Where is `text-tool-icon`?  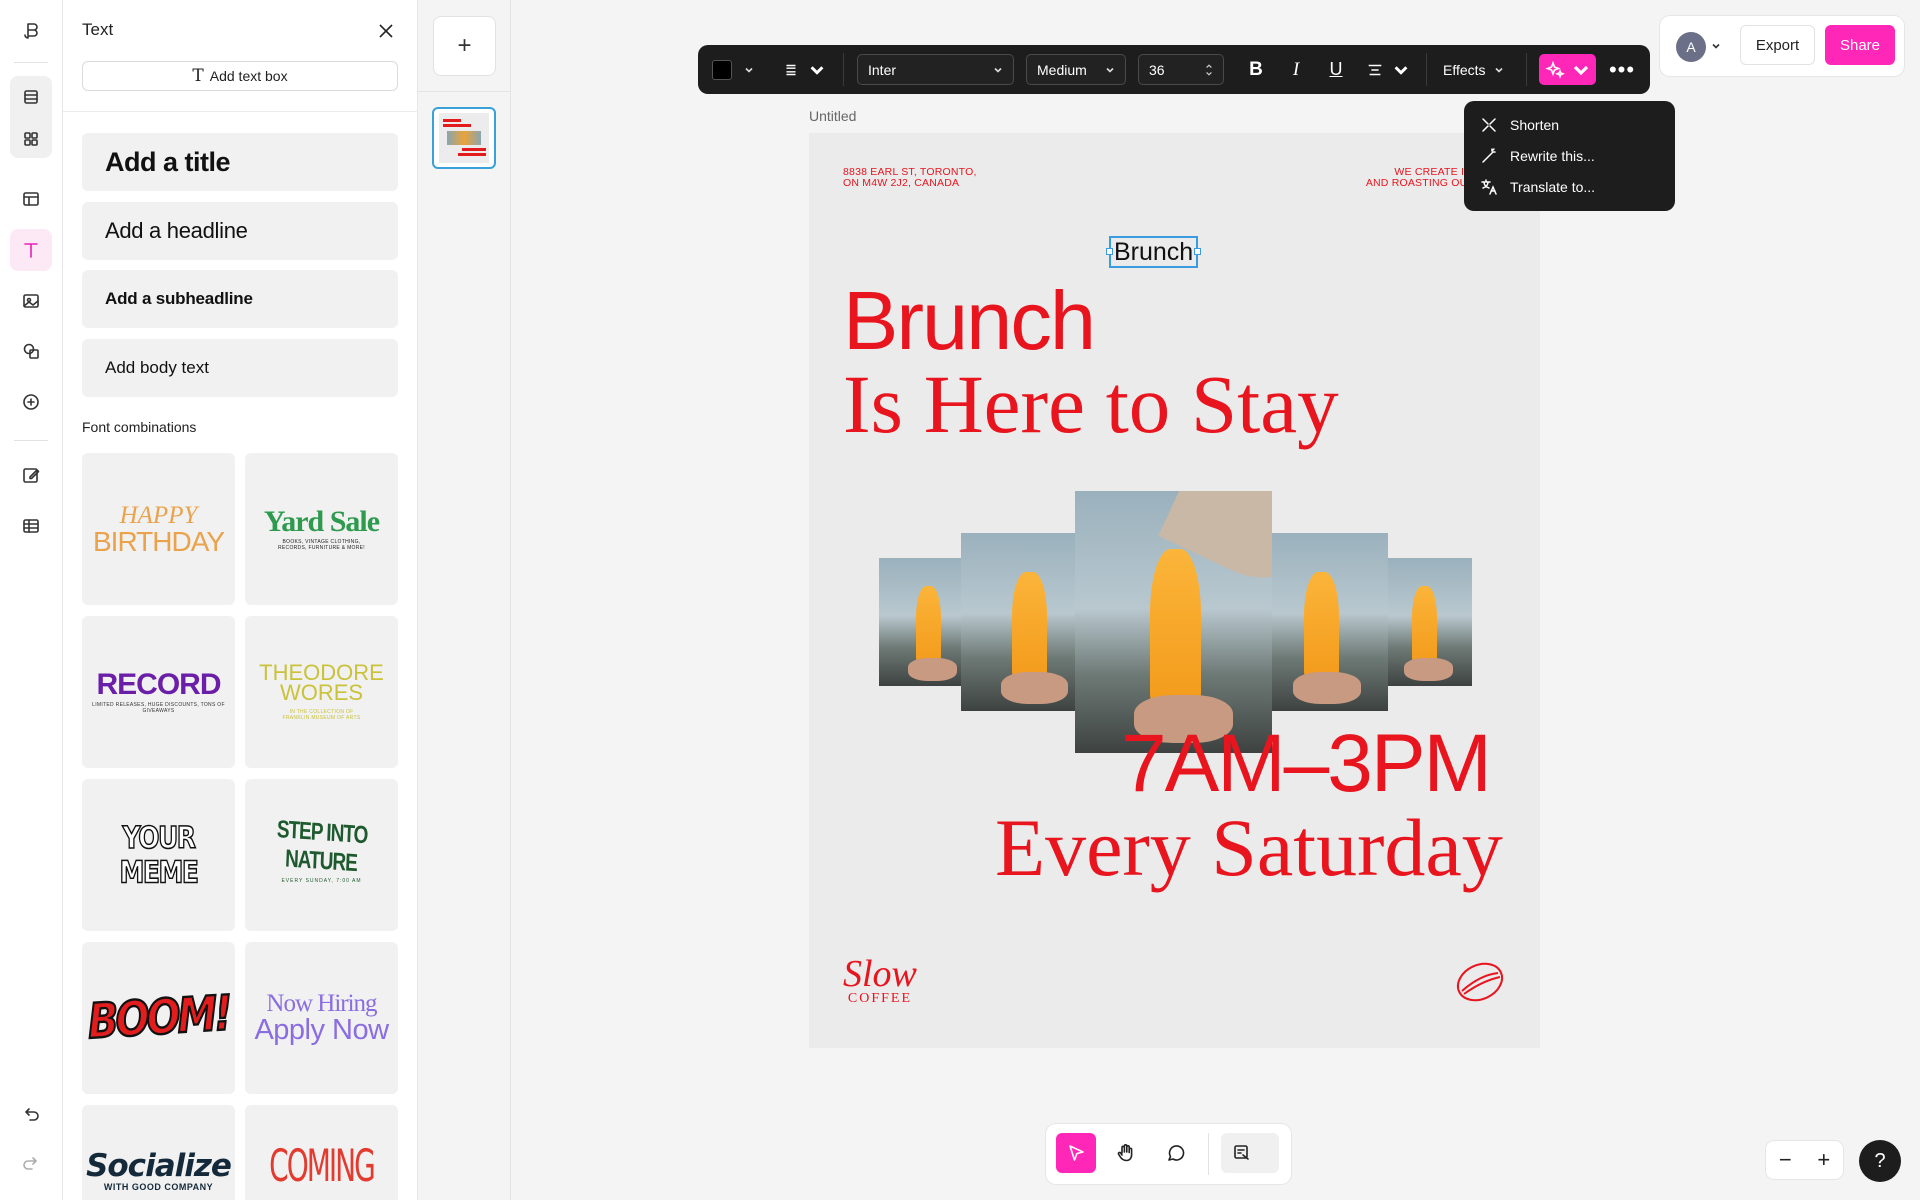
text-tool-icon is located at coordinates (31, 250).